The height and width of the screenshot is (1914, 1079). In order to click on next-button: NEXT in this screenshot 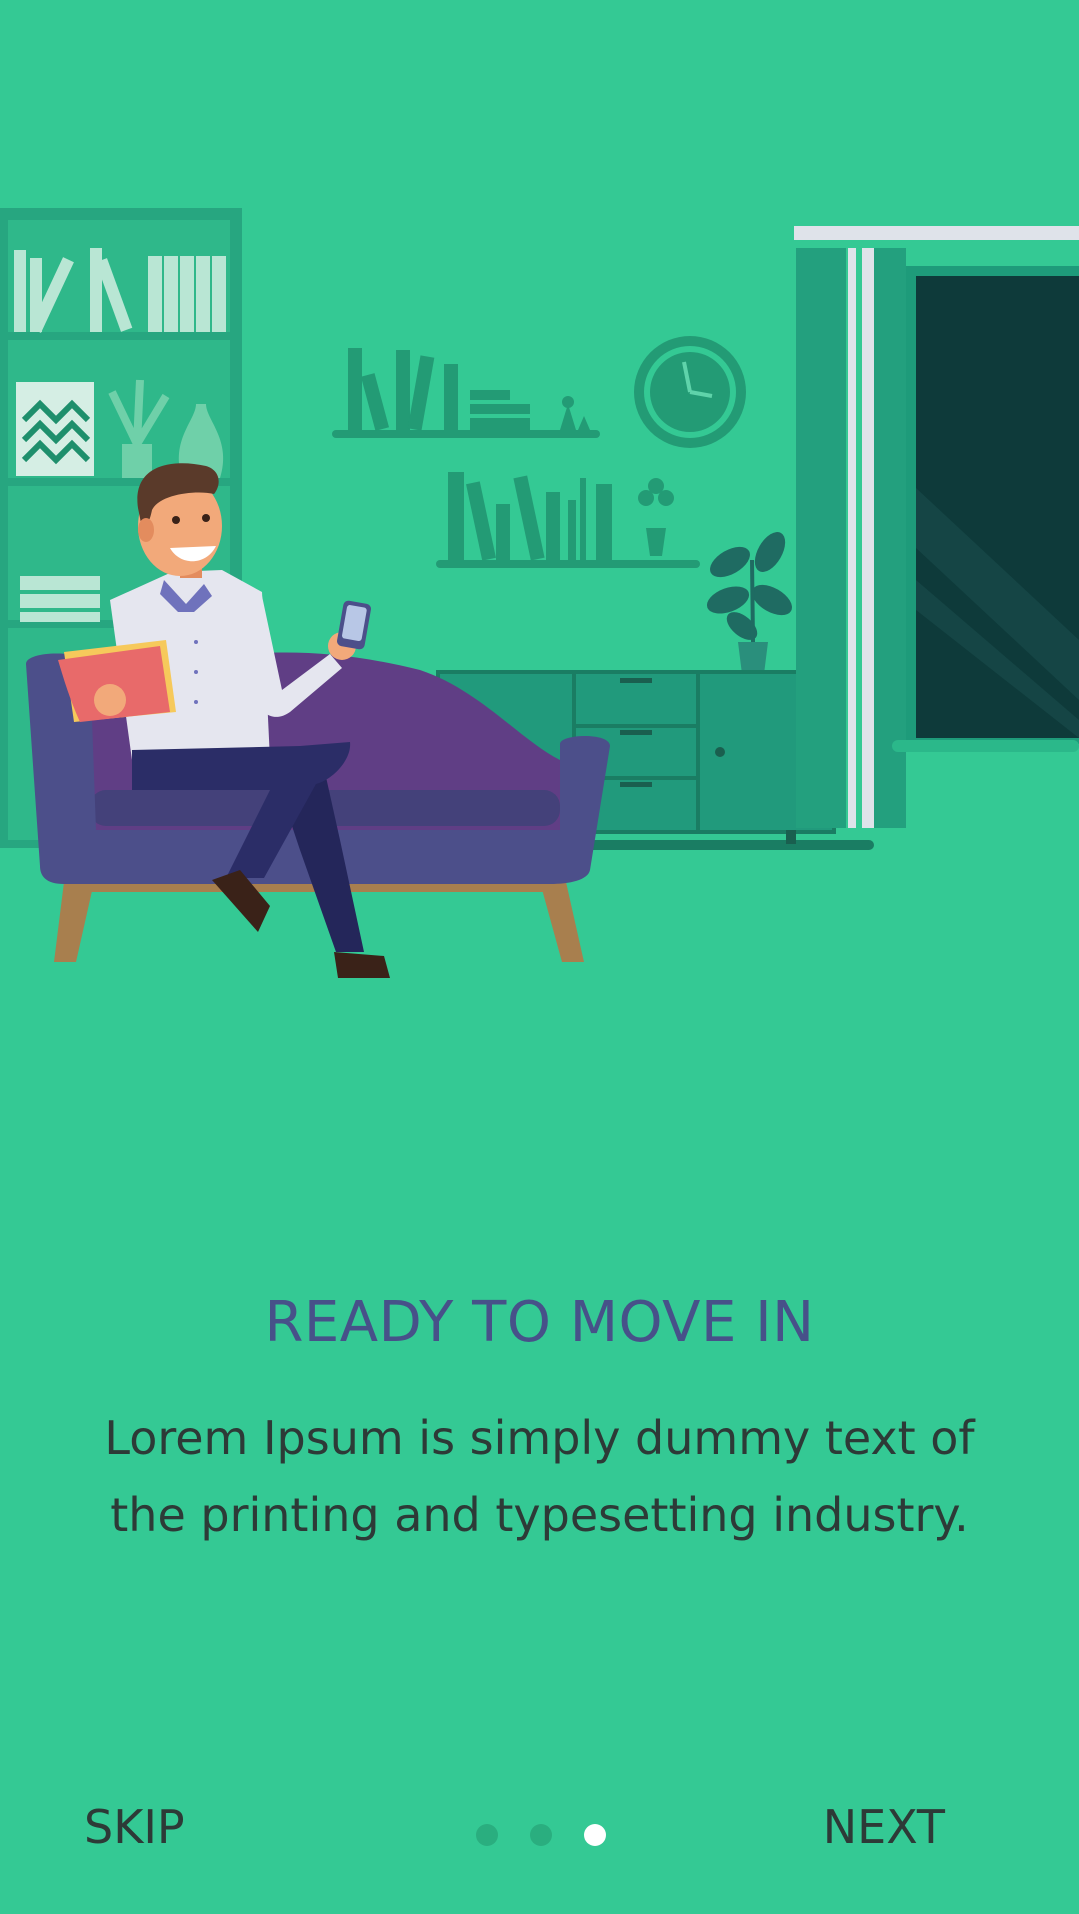, I will do `click(884, 1827)`.